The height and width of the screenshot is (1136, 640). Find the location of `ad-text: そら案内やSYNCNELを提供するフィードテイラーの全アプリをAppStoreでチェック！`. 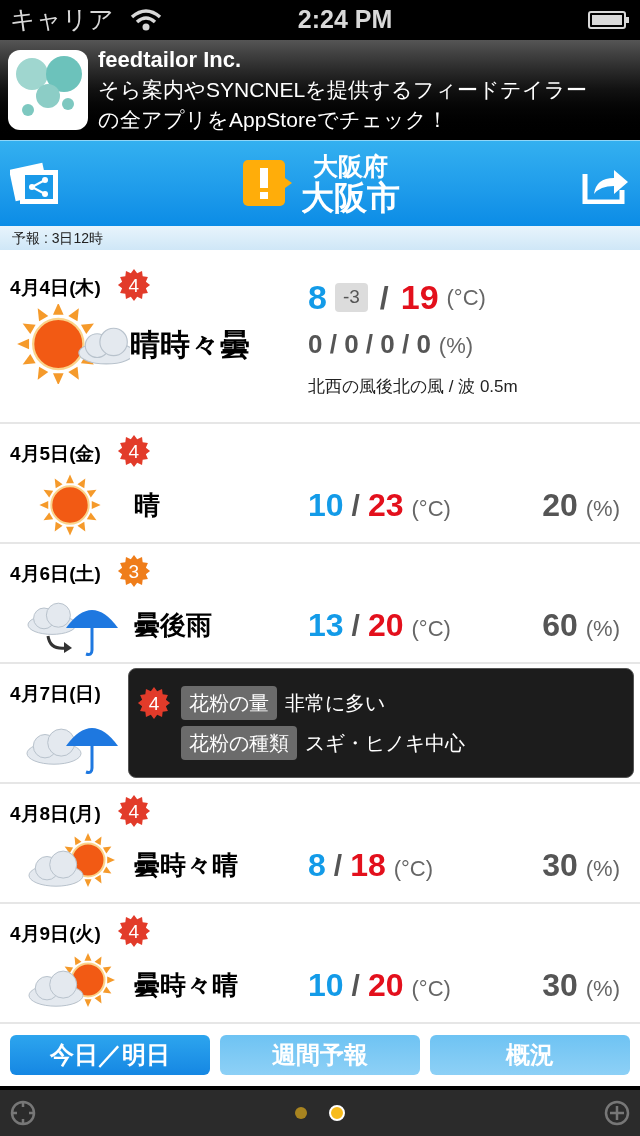

ad-text: そら案内やSYNCNELを提供するフィードテイラーの全アプリをAppStoreでチェック！ is located at coordinates (343, 105).